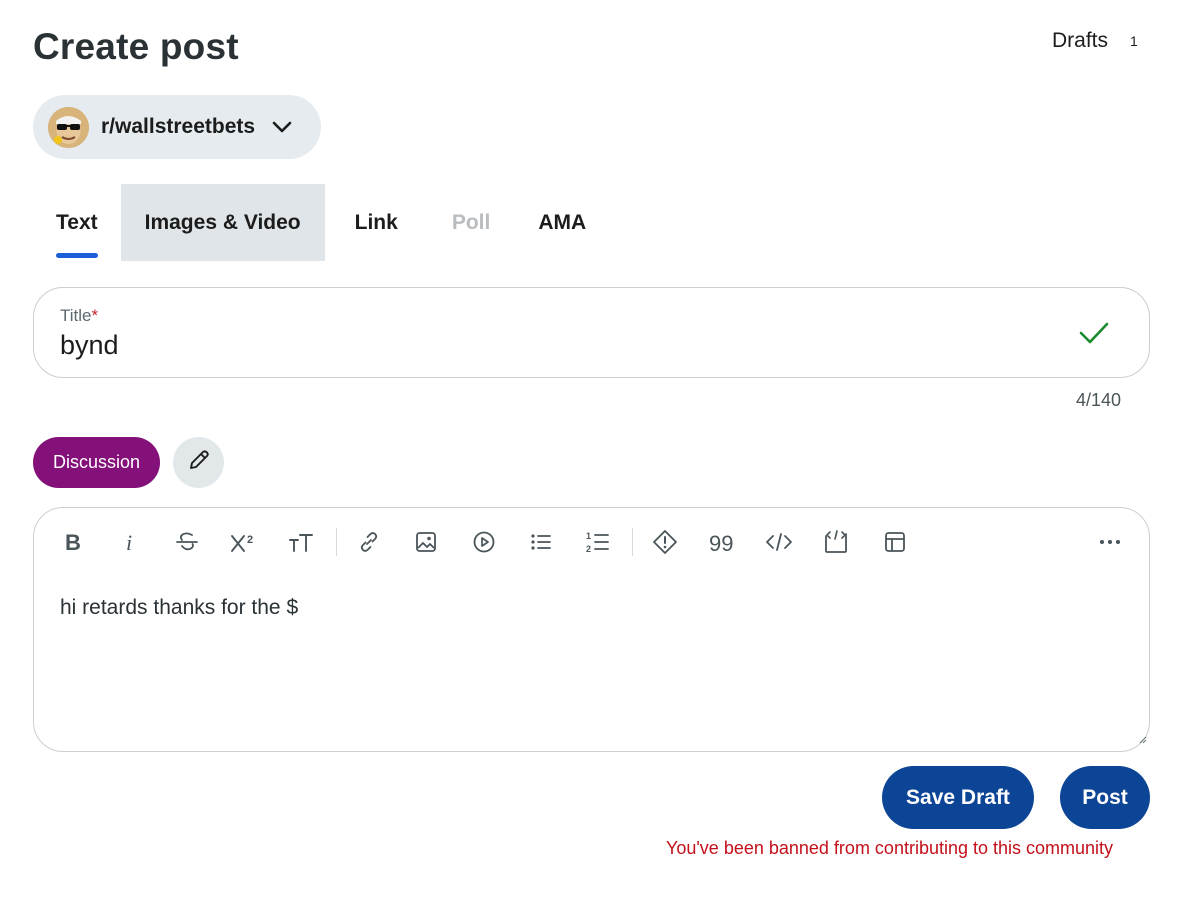 Image resolution: width=1199 pixels, height=911 pixels. Describe the element at coordinates (1134, 41) in the screenshot. I see `drafts-count-badge: 1` at that location.